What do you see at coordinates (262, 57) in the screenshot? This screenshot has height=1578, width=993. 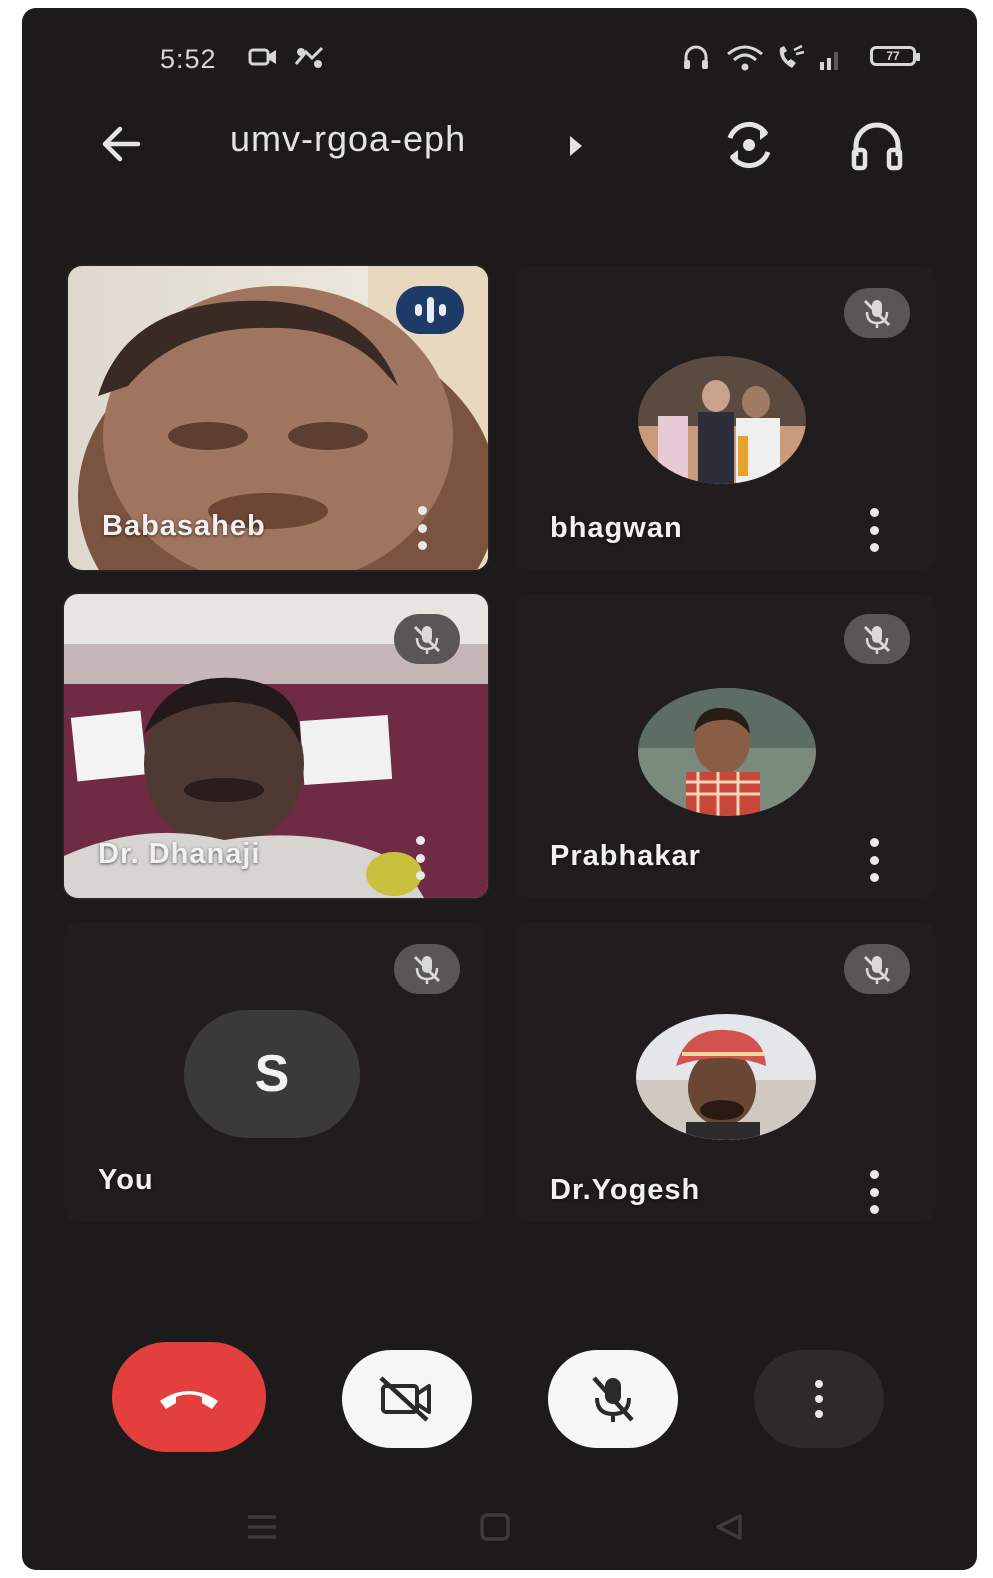 I see `camera-icon` at bounding box center [262, 57].